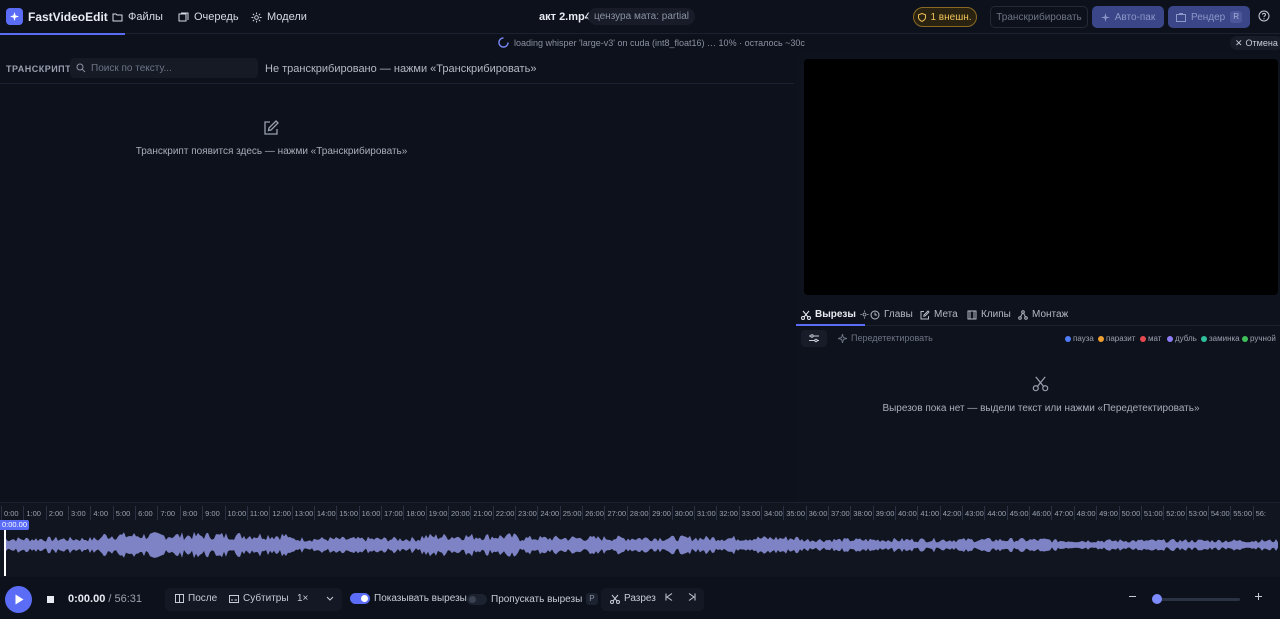  I want to click on skip-cuts-switch, so click(477, 599).